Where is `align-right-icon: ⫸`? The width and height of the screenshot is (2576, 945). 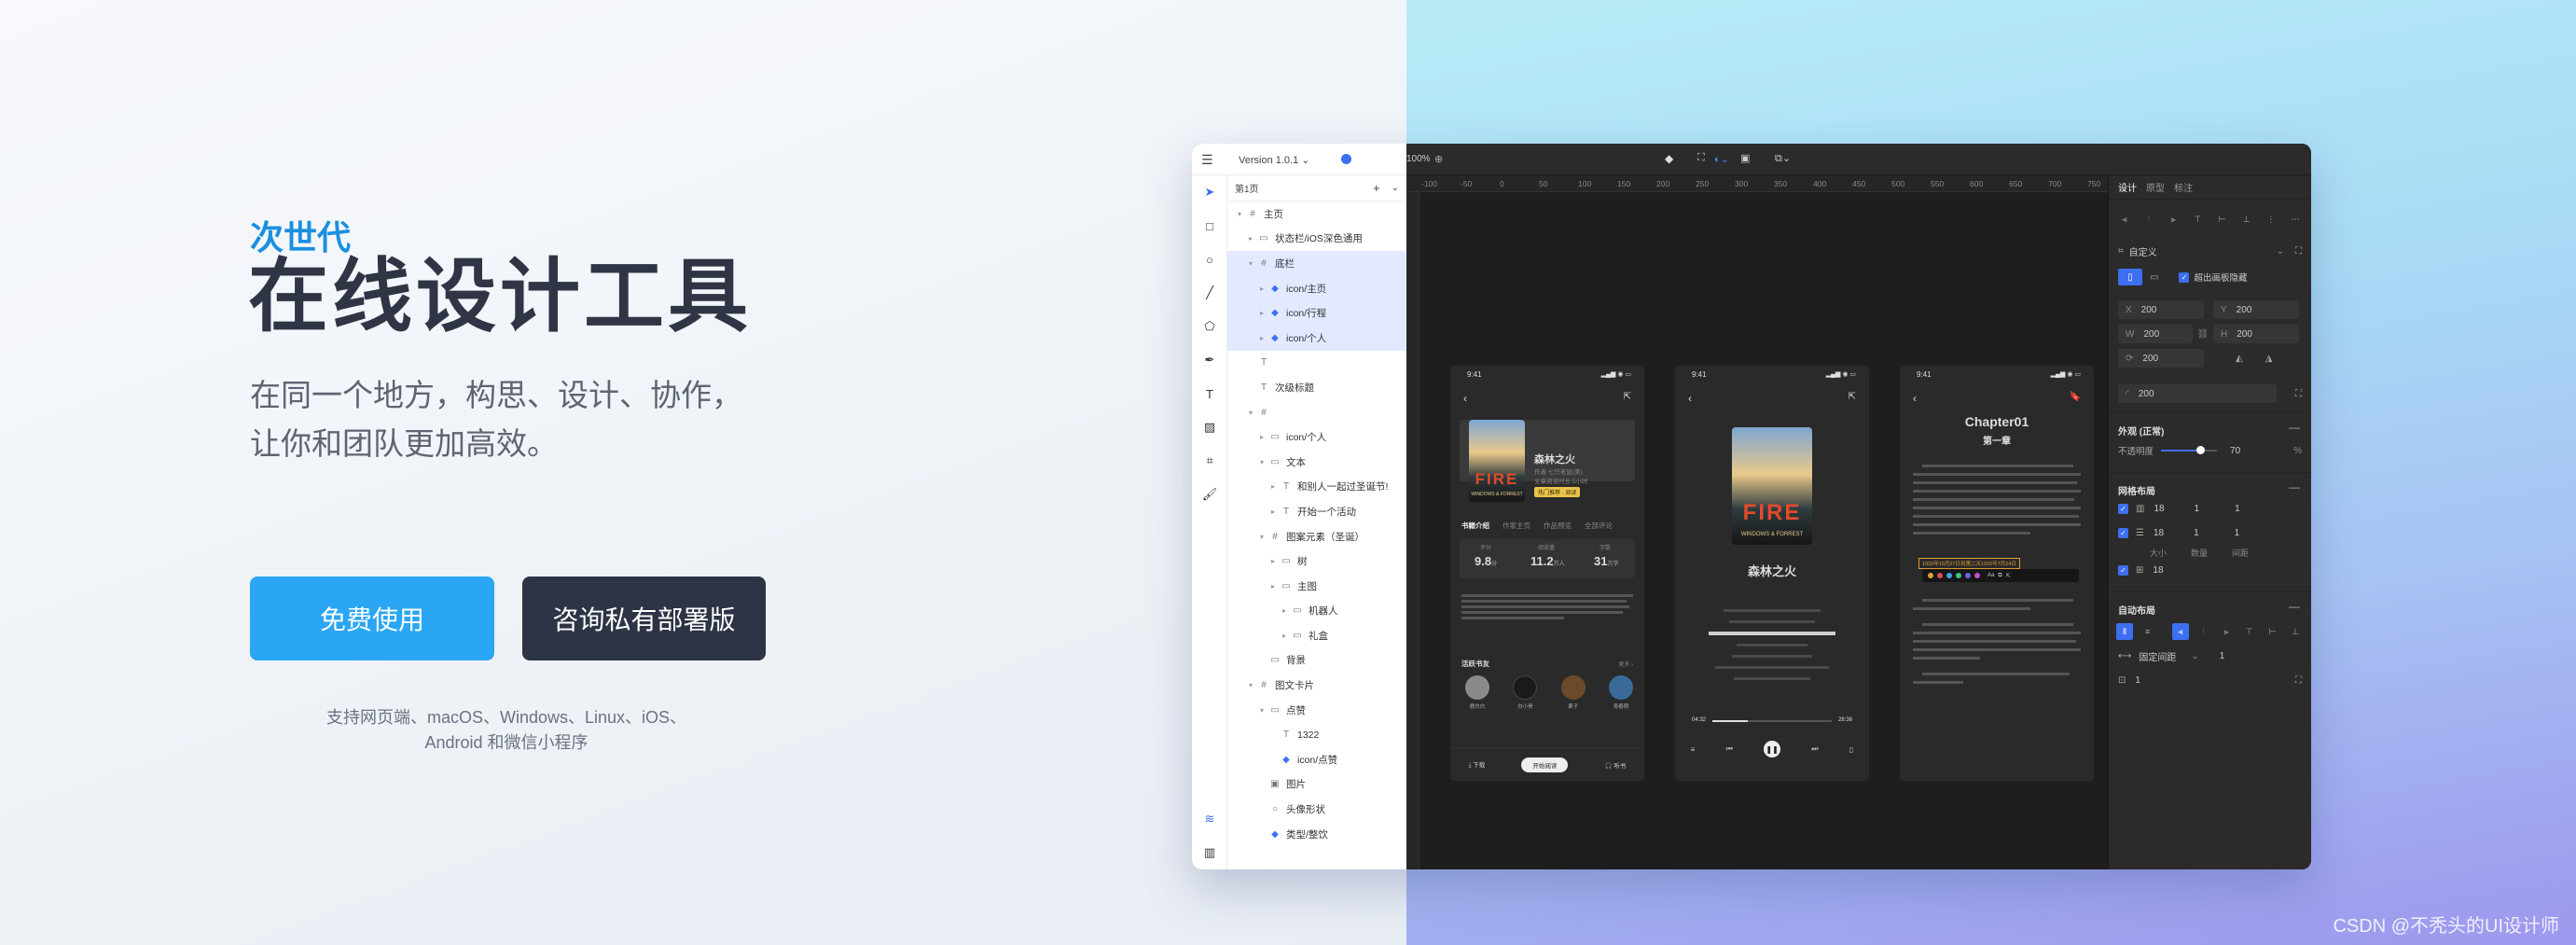 align-right-icon: ⫸ is located at coordinates (2173, 219).